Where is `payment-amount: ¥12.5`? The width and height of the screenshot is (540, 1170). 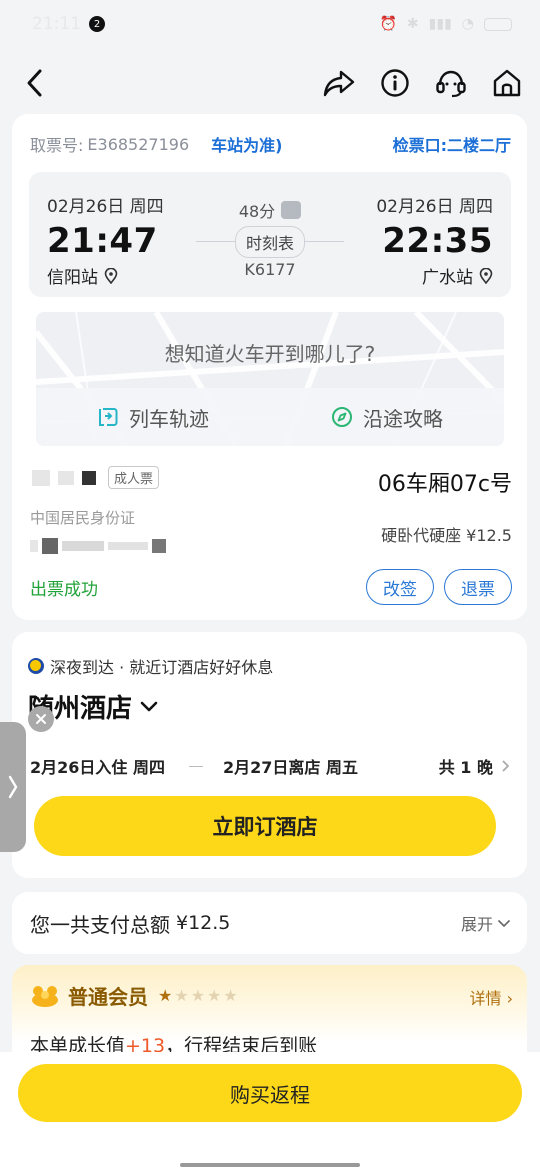
payment-amount: ¥12.5 is located at coordinates (203, 923).